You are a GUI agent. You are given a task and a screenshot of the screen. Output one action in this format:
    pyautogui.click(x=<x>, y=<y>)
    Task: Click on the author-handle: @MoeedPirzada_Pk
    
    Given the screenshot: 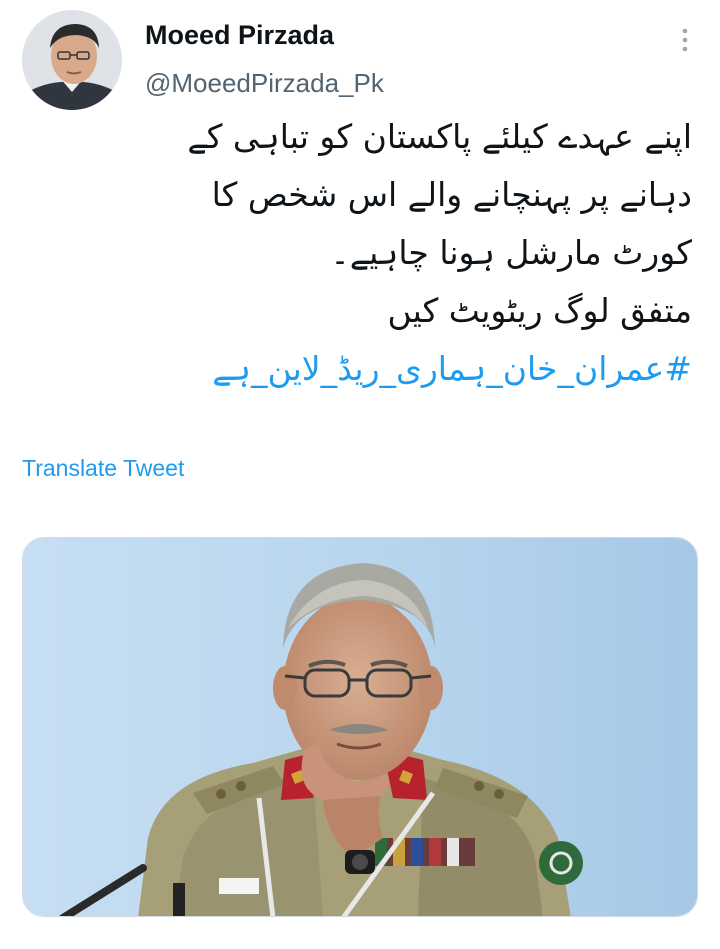 What is the action you would take?
    pyautogui.click(x=264, y=83)
    